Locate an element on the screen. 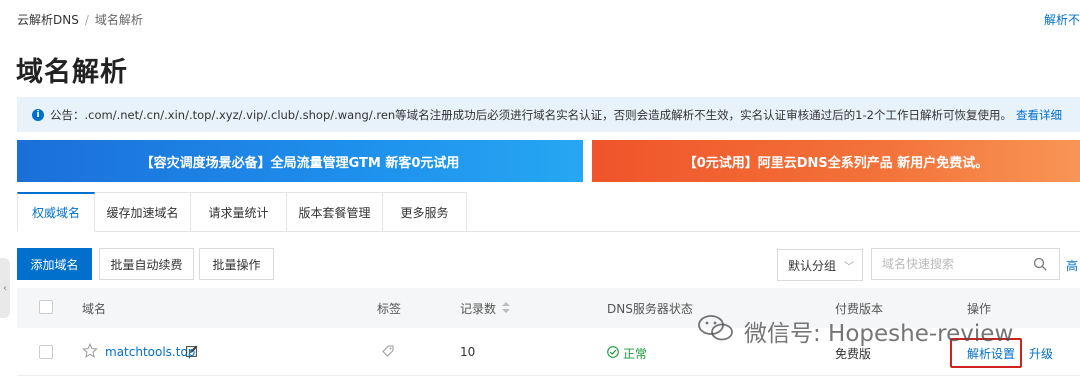  side-collapse-handle: ‹ is located at coordinates (5, 288).